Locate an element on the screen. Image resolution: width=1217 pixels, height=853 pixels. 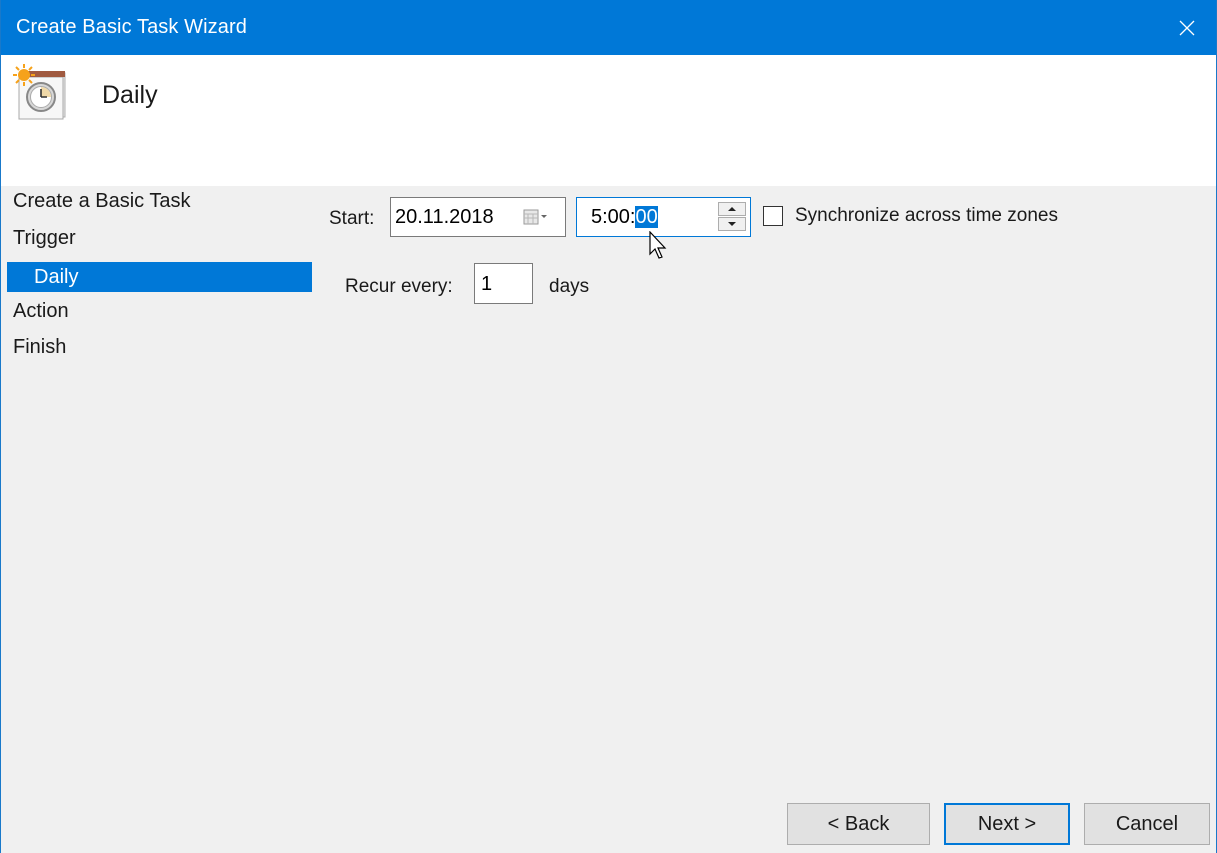
back-button: < Back is located at coordinates (858, 824).